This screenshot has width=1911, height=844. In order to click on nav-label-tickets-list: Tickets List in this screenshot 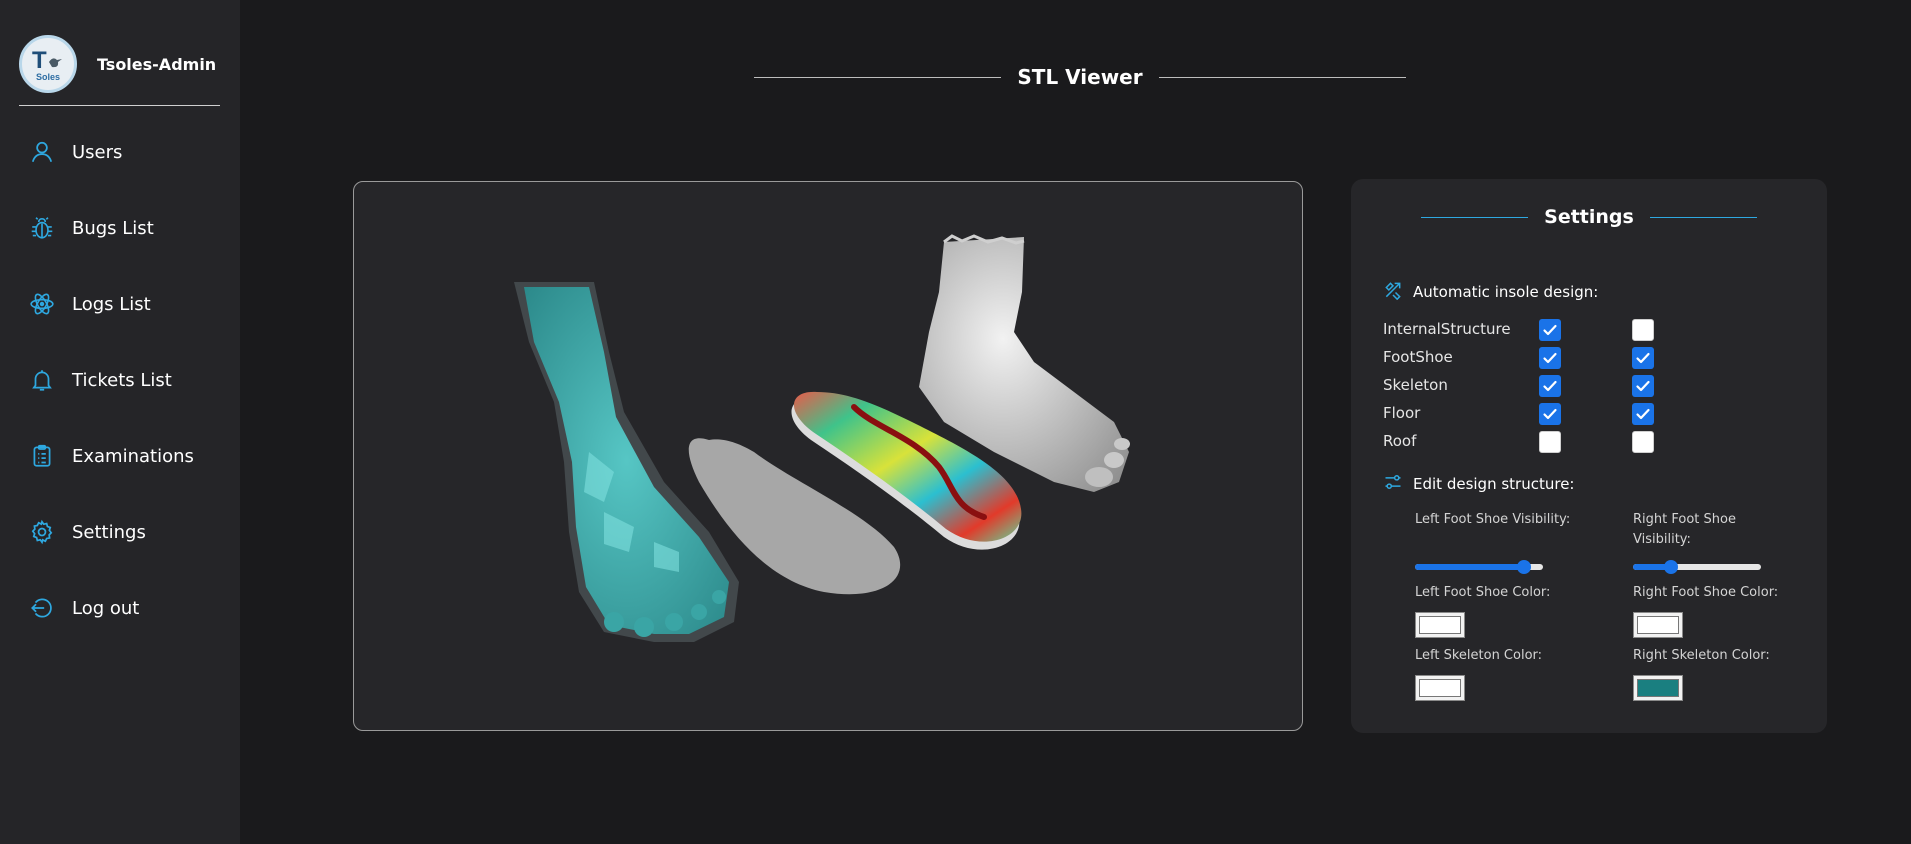, I will do `click(122, 380)`.